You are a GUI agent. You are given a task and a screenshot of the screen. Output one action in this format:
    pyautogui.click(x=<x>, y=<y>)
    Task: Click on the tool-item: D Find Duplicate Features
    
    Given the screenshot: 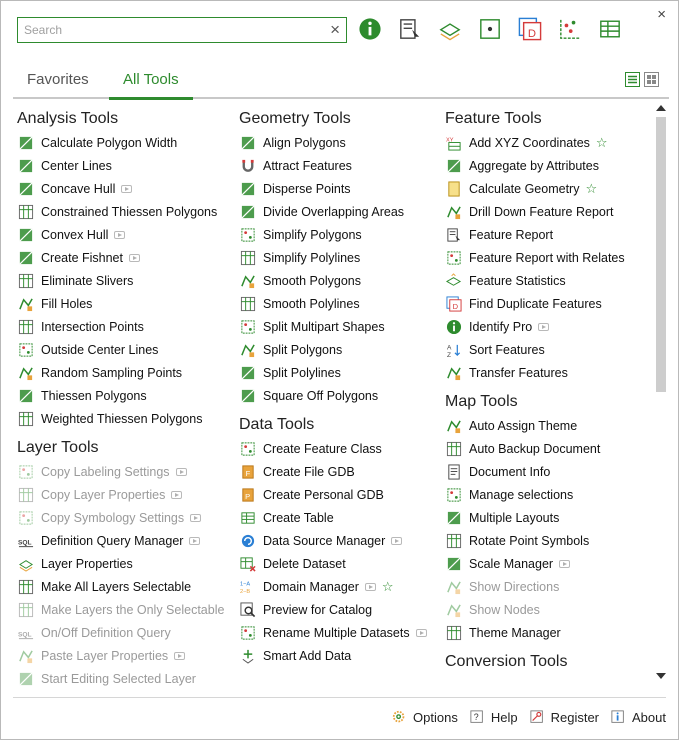 What is the action you would take?
    pyautogui.click(x=535, y=303)
    